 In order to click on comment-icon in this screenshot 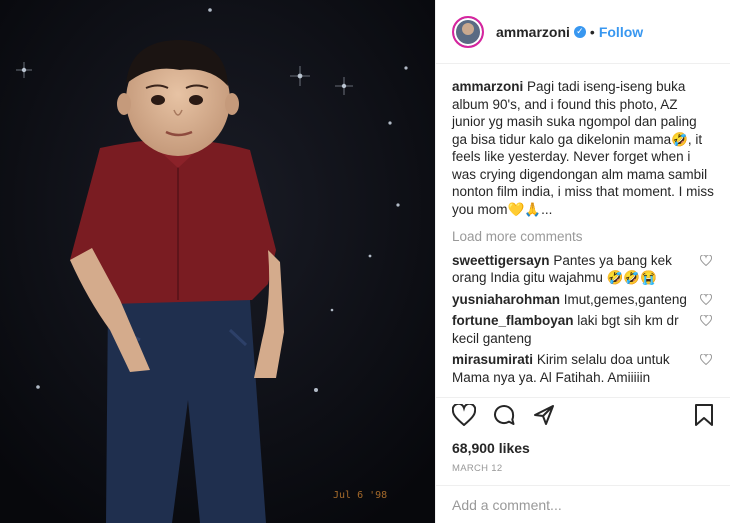, I will do `click(504, 417)`.